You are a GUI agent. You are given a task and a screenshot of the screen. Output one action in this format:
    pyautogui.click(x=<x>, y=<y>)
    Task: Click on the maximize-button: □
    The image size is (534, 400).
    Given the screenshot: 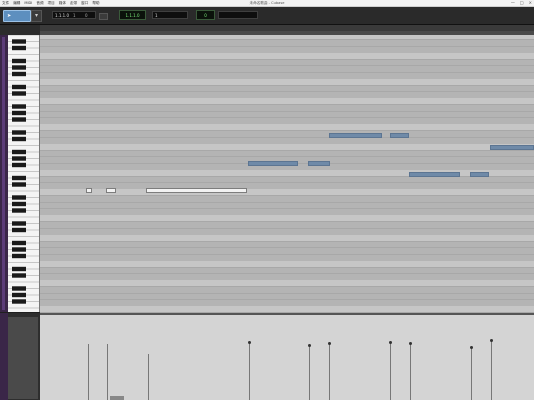 What is the action you would take?
    pyautogui.click(x=522, y=3)
    